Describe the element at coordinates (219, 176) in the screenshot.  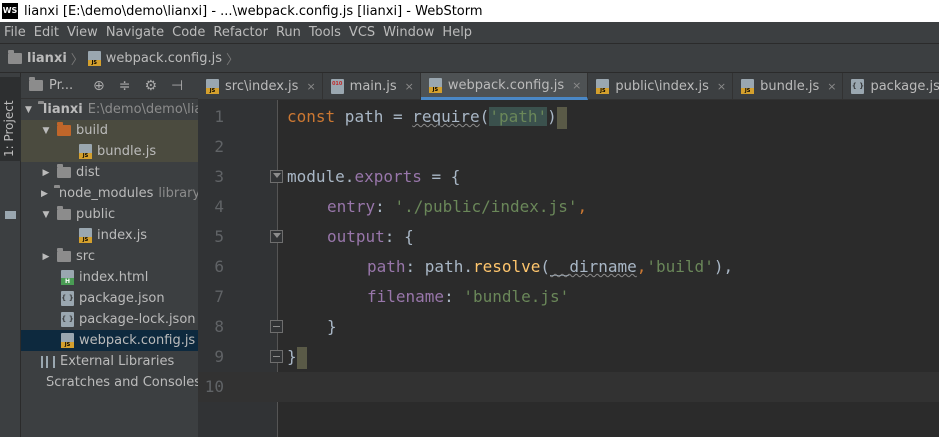
I see `line-number: 3` at that location.